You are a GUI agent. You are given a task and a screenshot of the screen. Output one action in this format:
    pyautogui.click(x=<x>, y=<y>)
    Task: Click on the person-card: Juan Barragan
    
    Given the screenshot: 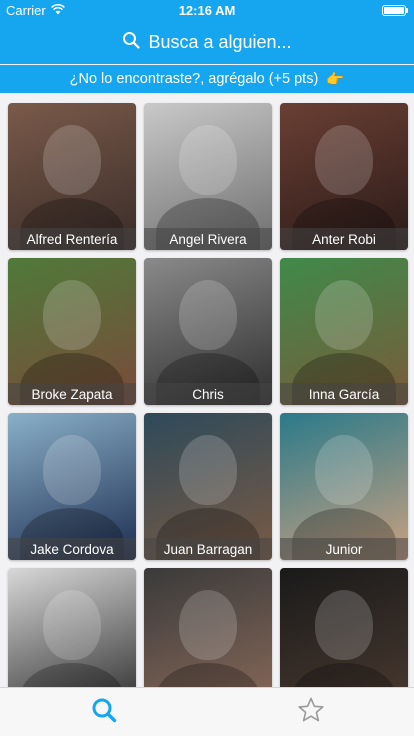 What is the action you would take?
    pyautogui.click(x=208, y=486)
    